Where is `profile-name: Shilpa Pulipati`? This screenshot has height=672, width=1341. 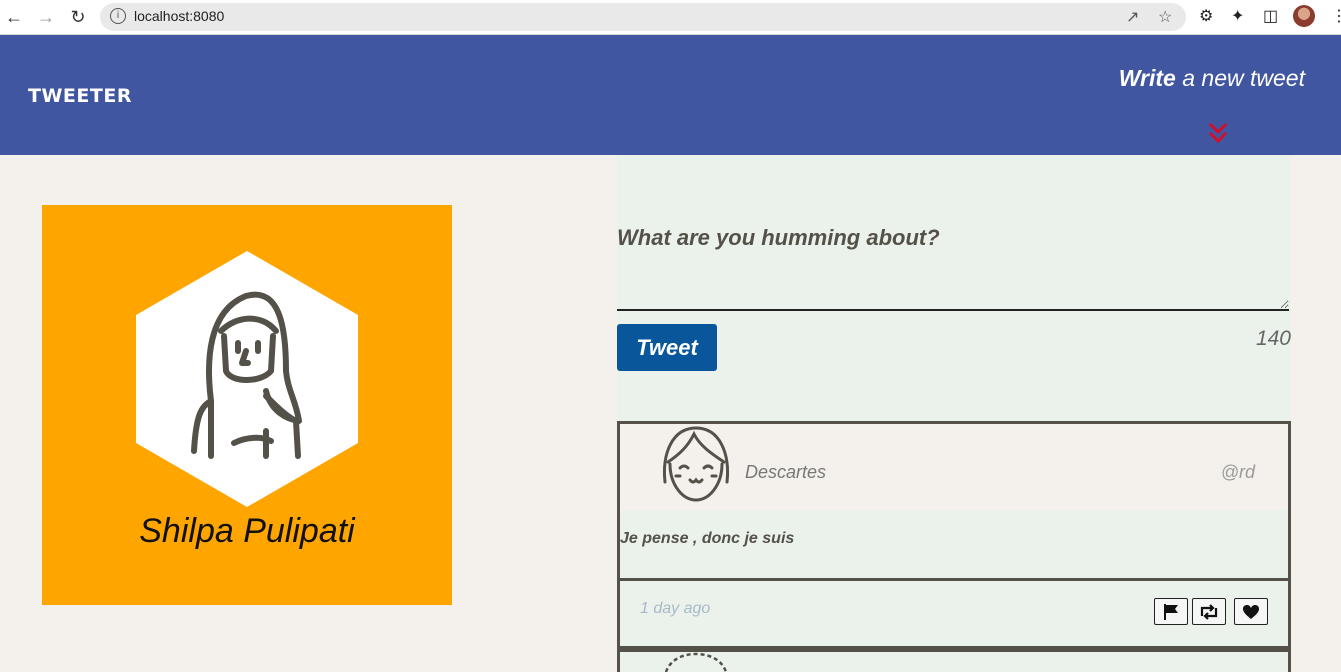 profile-name: Shilpa Pulipati is located at coordinates (247, 531).